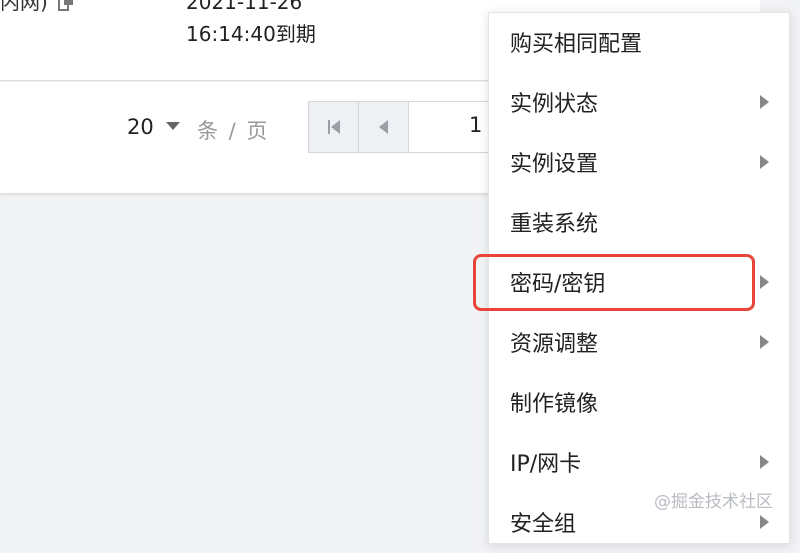 Image resolution: width=800 pixels, height=553 pixels. I want to click on page-number-input: 1, so click(475, 125).